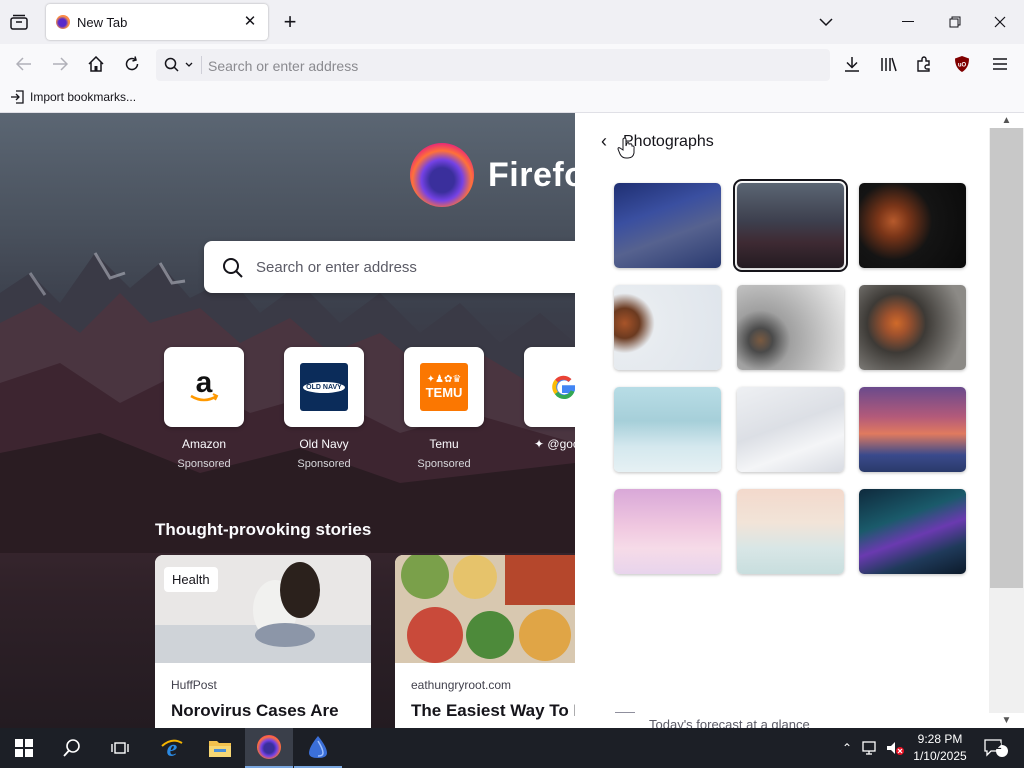  Describe the element at coordinates (96, 64) in the screenshot. I see `home-icon` at that location.